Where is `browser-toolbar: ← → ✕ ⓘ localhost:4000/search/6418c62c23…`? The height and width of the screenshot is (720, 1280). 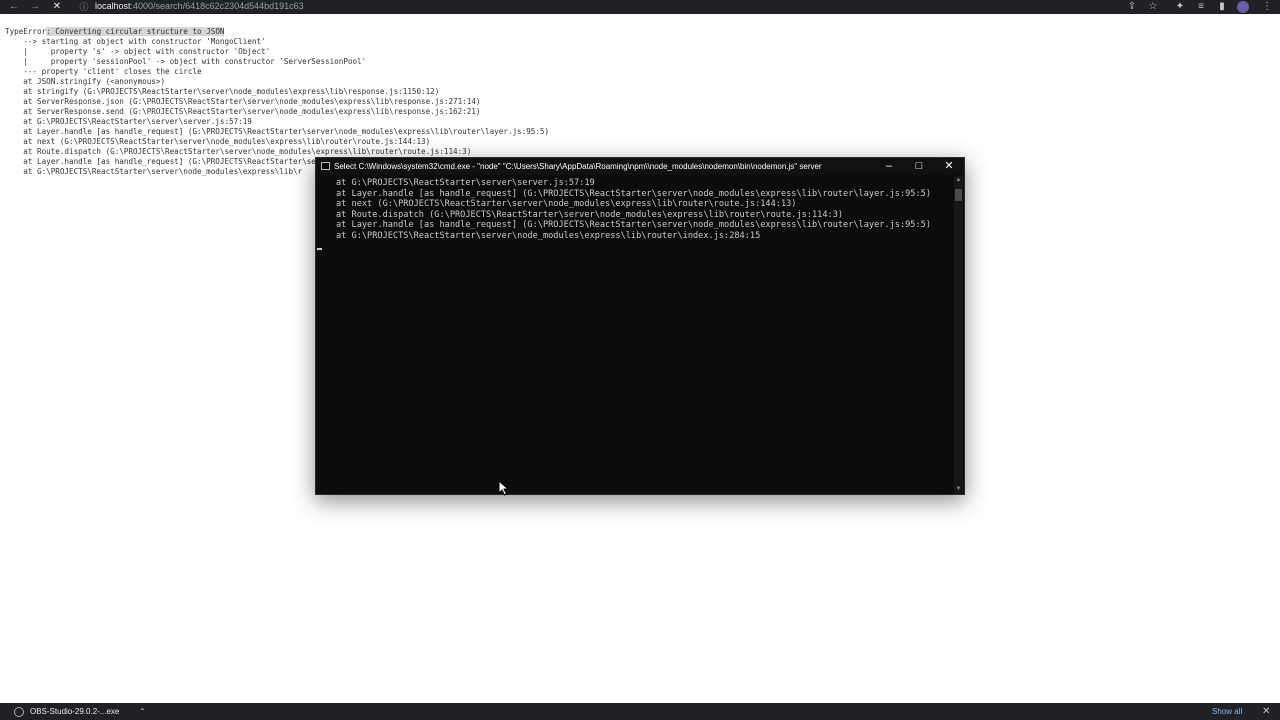
browser-toolbar: ← → ✕ ⓘ localhost:4000/search/6418c62c23… is located at coordinates (640, 7).